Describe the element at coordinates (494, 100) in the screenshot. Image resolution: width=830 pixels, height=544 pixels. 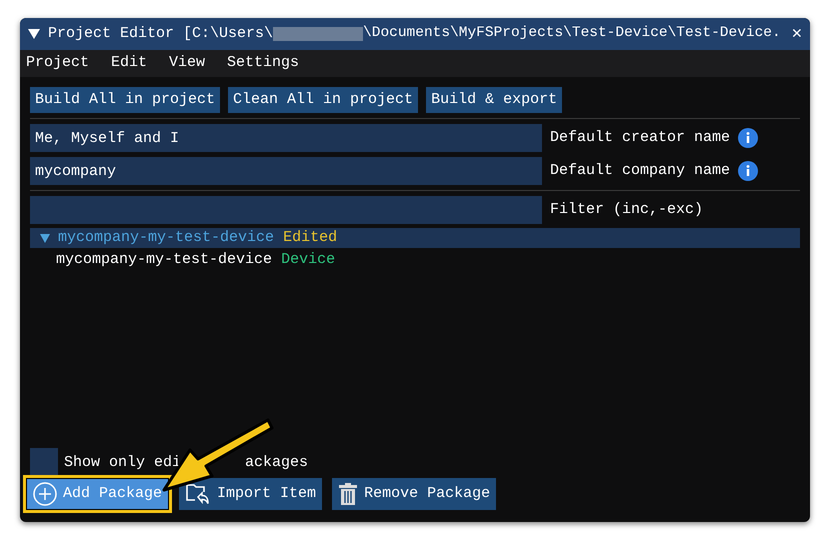
I see `toolbar-button: Build & export` at that location.